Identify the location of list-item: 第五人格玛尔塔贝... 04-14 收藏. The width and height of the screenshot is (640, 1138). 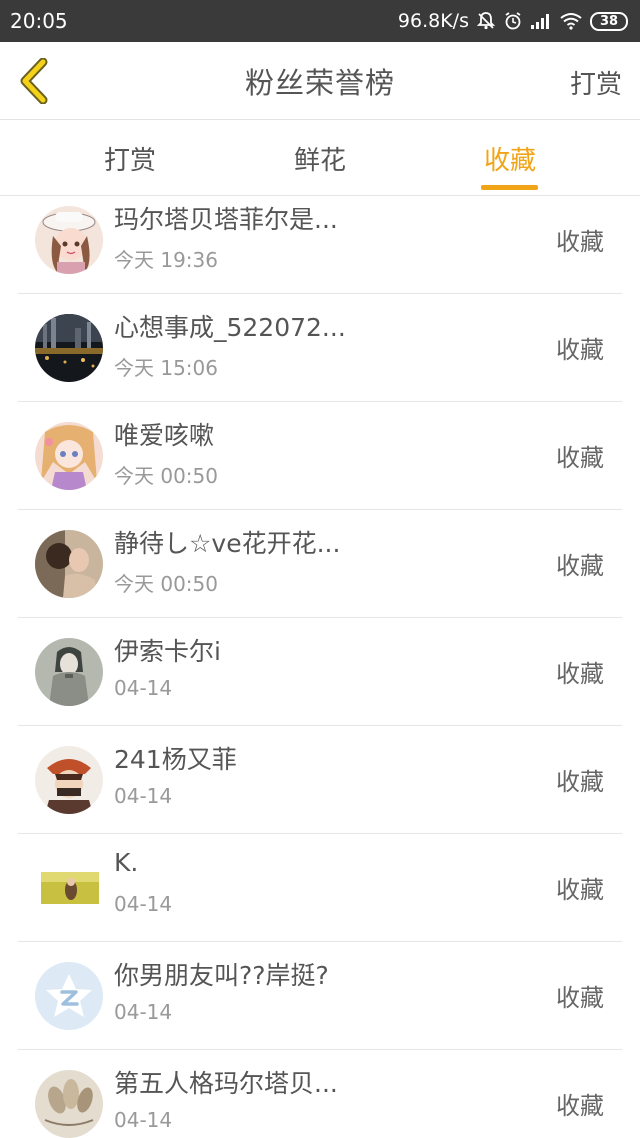
(320, 1094).